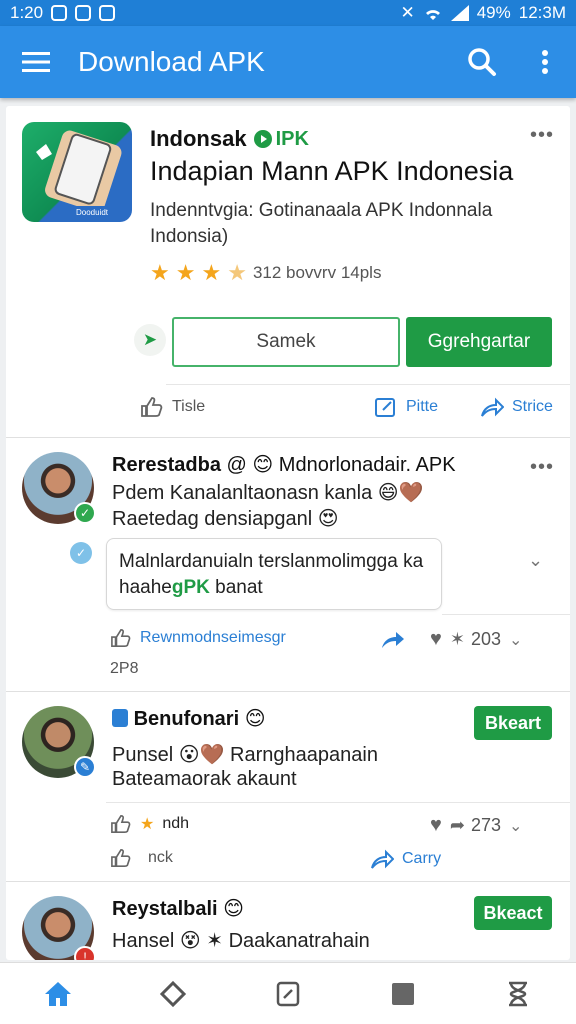  Describe the element at coordinates (150, 340) in the screenshot. I see `pin-icon: ➤` at that location.